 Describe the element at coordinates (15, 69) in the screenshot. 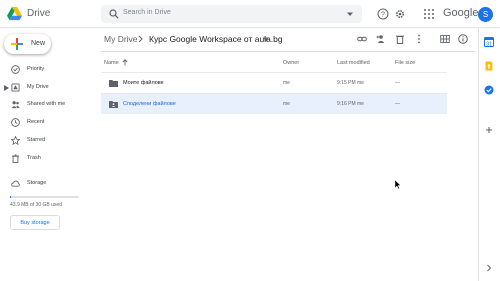

I see `checkbox-icon` at that location.